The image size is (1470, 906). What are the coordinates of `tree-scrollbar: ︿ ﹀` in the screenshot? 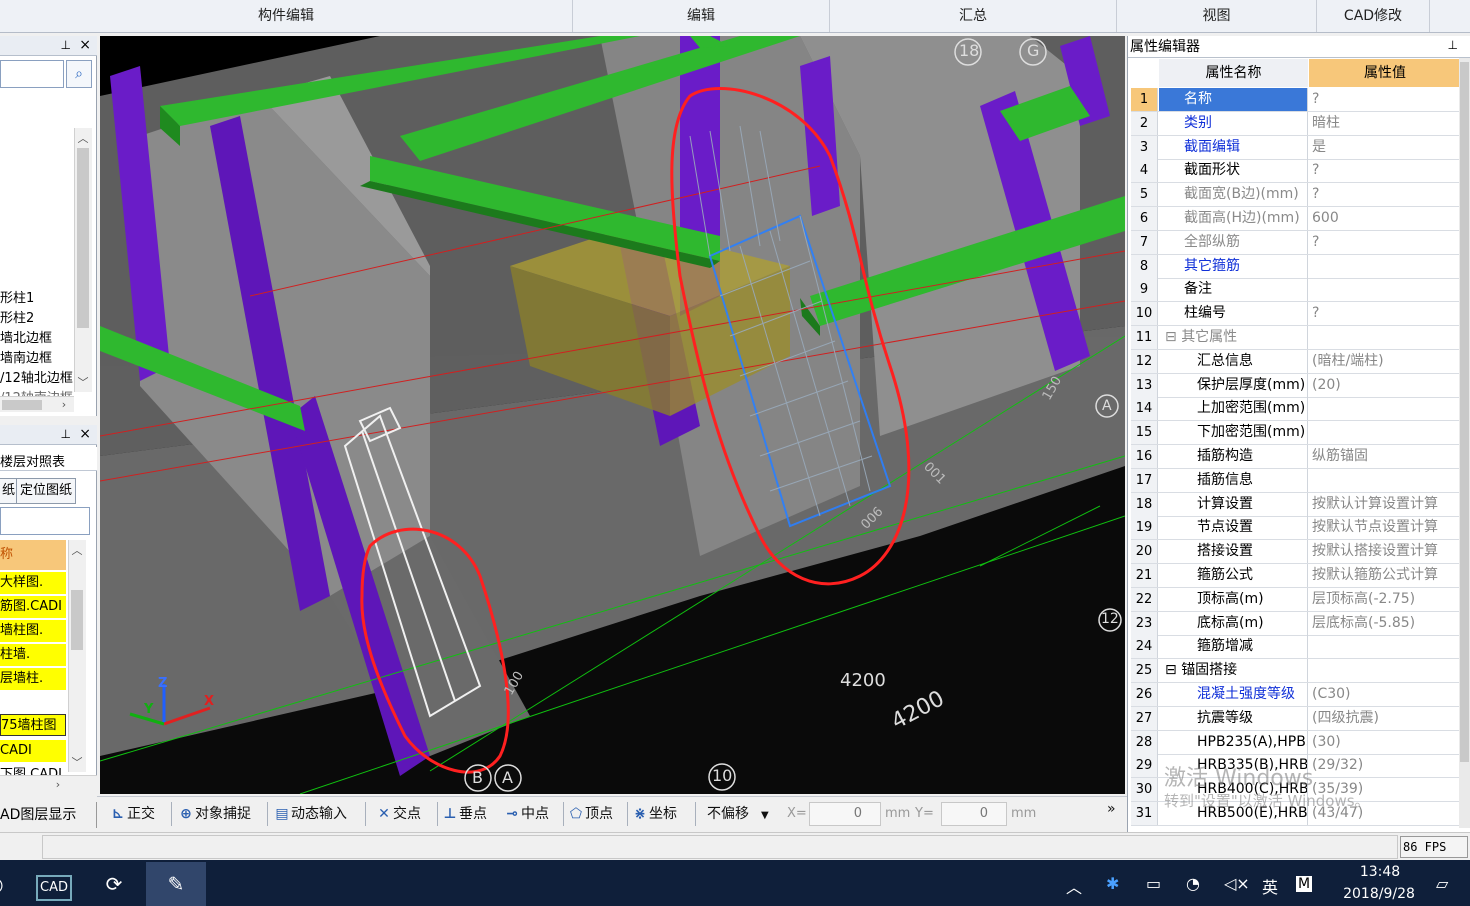 It's located at (83, 260).